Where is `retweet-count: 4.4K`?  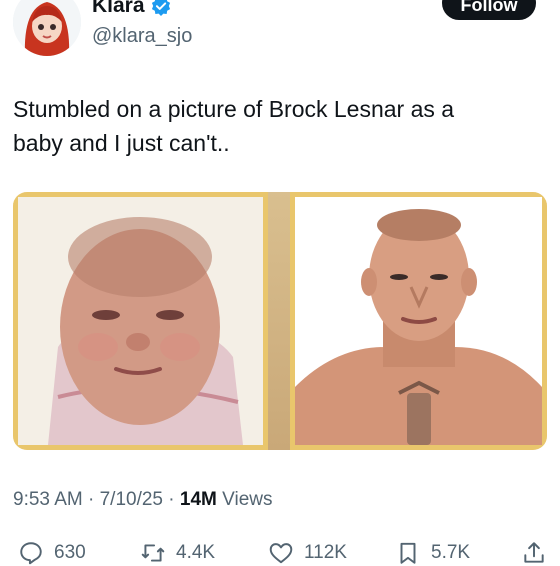 retweet-count: 4.4K is located at coordinates (196, 552).